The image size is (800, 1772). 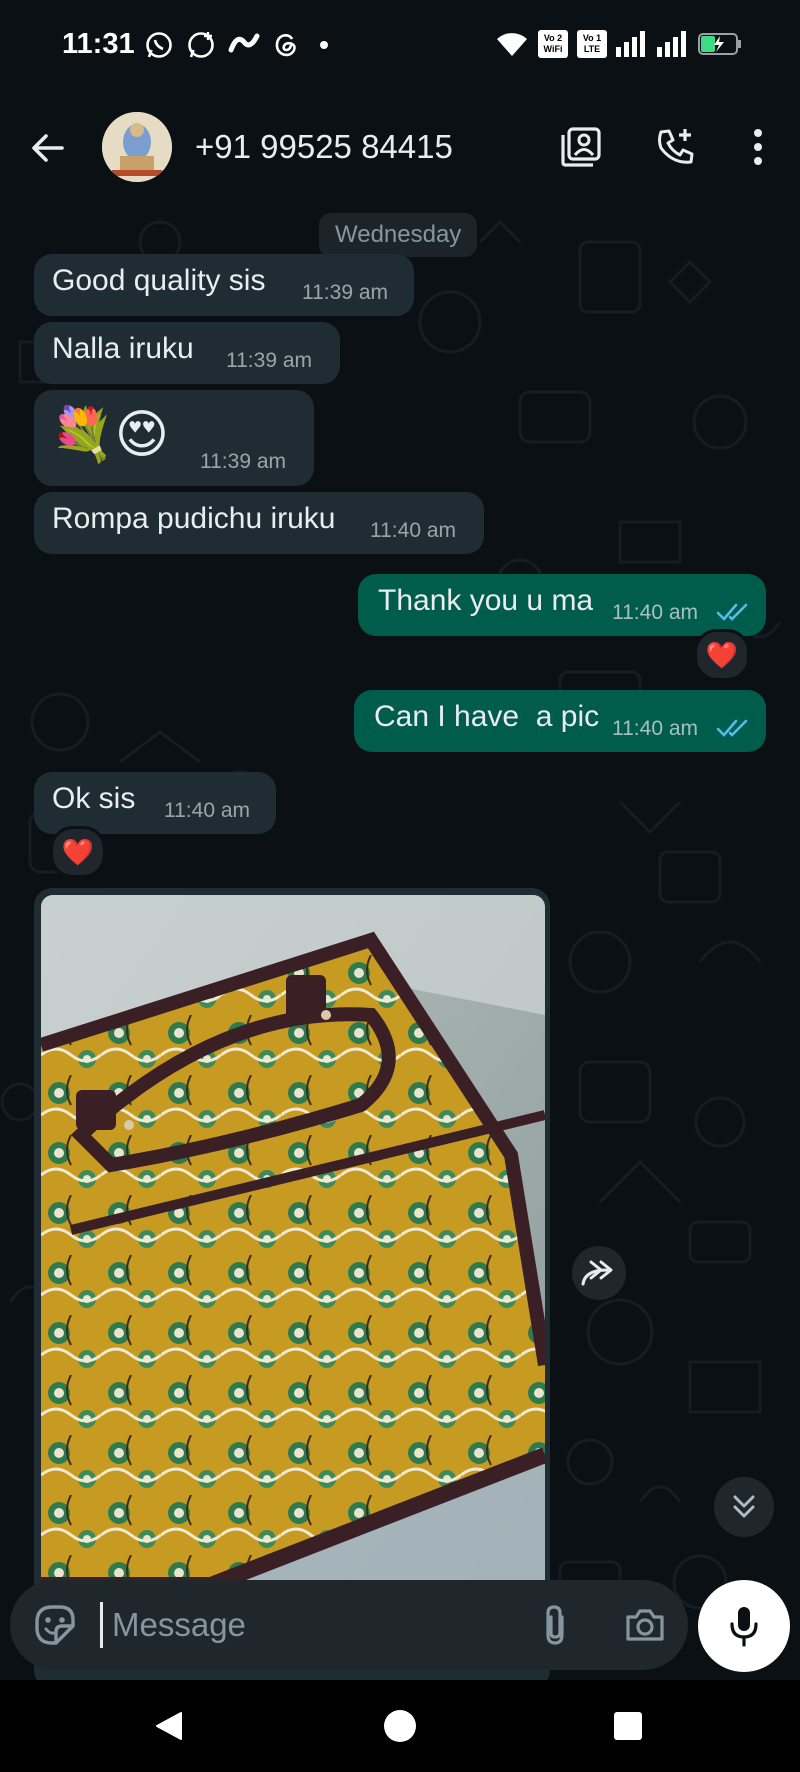 I want to click on battery-icon, so click(x=719, y=44).